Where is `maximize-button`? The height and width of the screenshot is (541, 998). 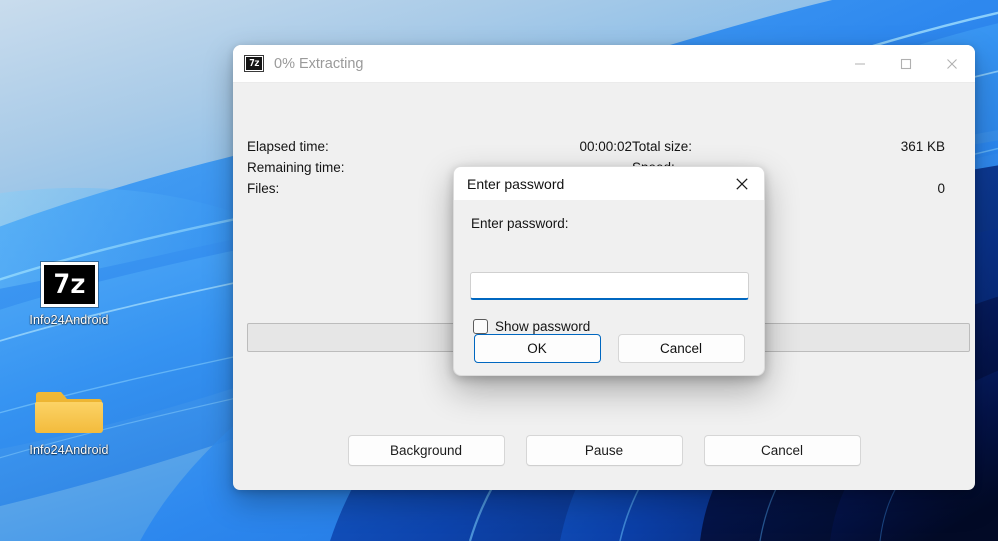 maximize-button is located at coordinates (906, 64).